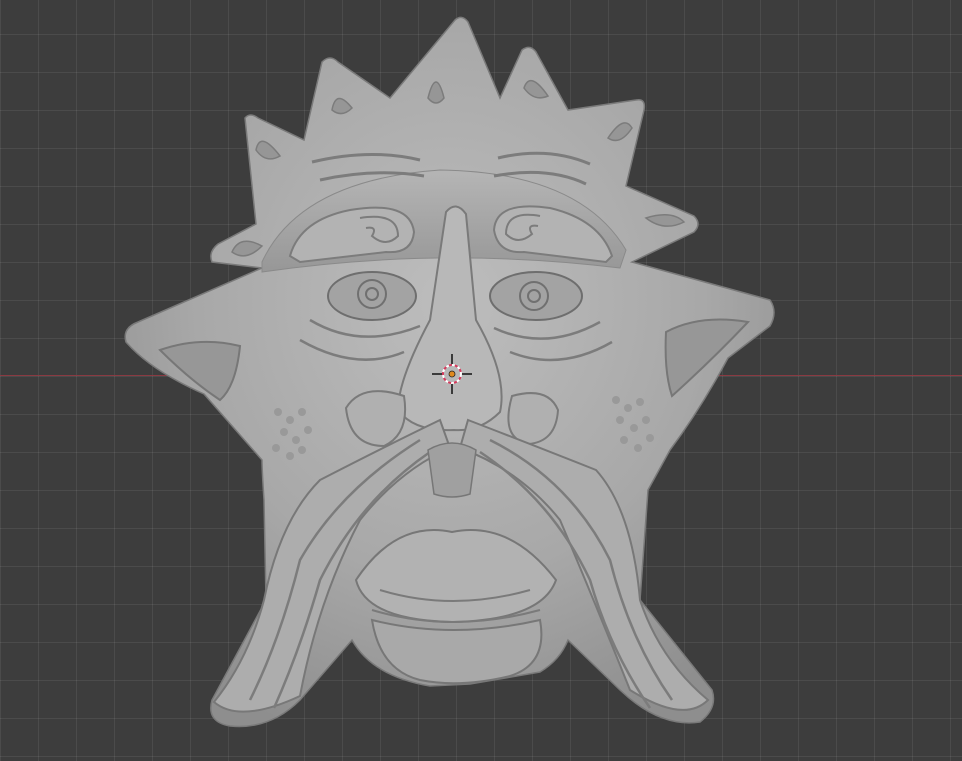 The width and height of the screenshot is (962, 761). I want to click on eye-left, so click(372, 296).